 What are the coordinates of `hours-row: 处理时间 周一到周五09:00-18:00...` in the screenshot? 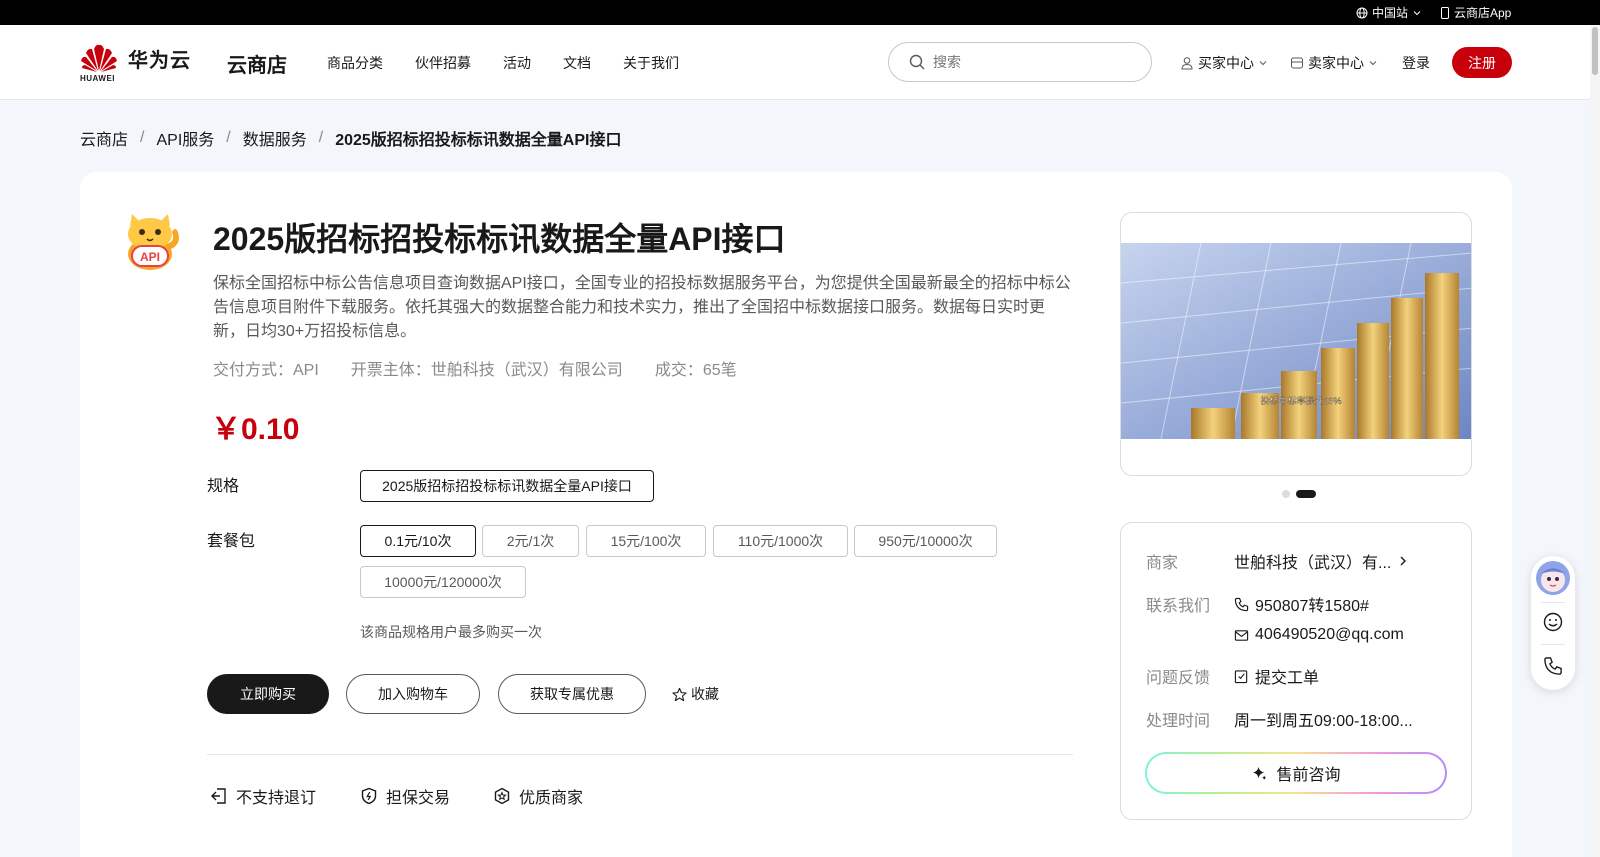 It's located at (1279, 719).